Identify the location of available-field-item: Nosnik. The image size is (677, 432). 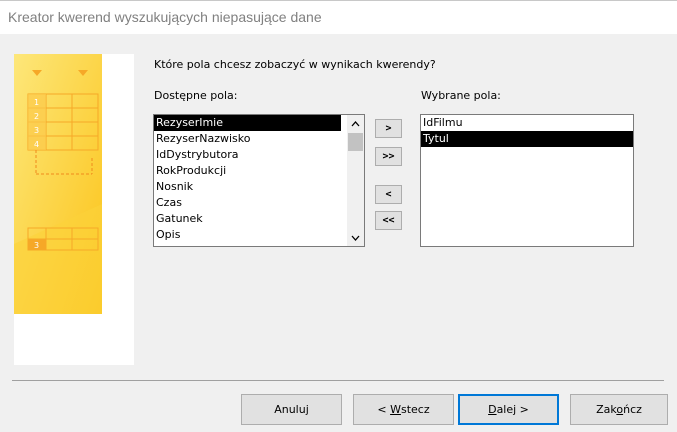
(259, 187).